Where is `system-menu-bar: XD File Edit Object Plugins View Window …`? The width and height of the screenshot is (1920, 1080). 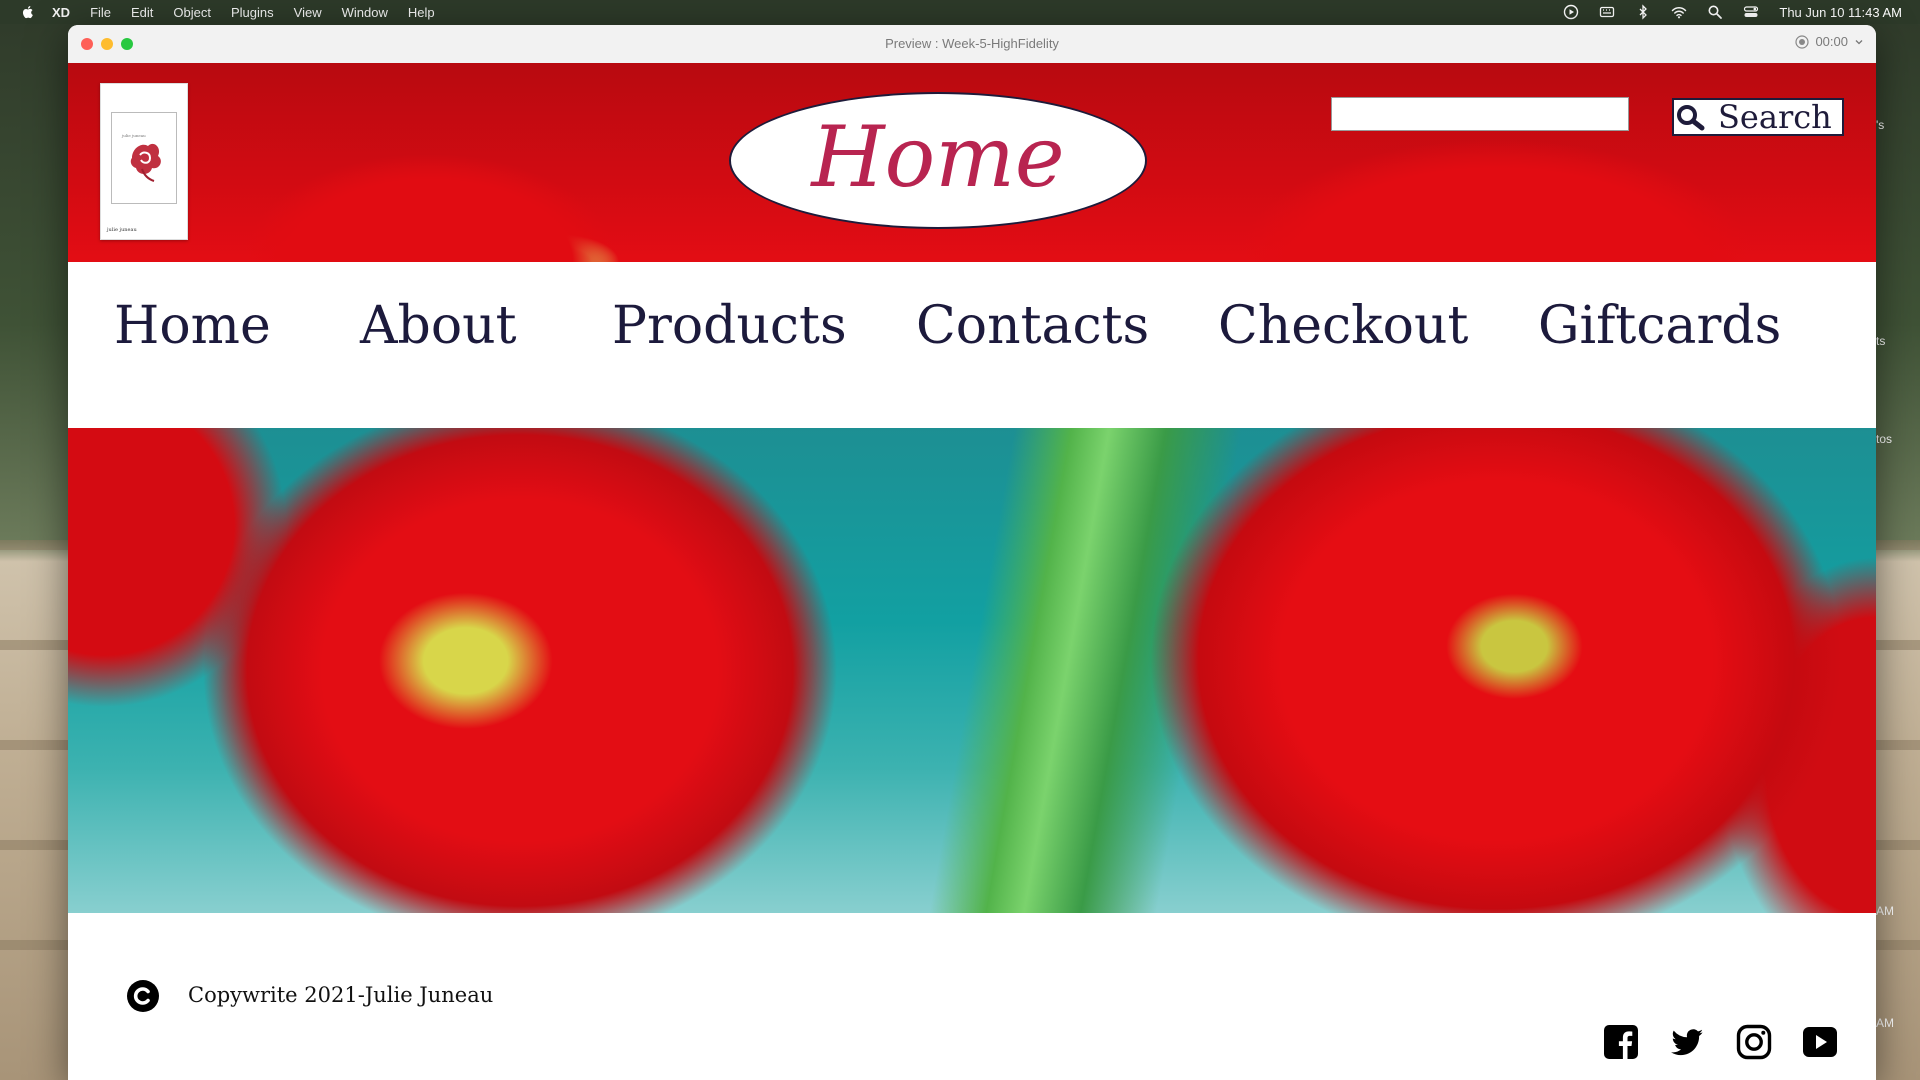 system-menu-bar: XD File Edit Object Plugins View Window … is located at coordinates (960, 12).